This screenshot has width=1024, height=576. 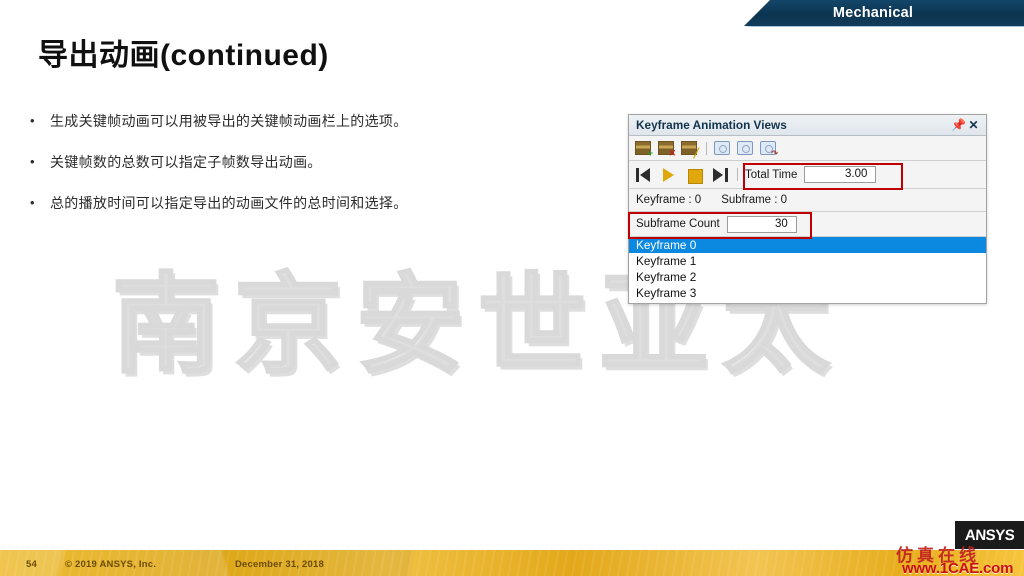 What do you see at coordinates (754, 200) in the screenshot?
I see `subframe-index-label: Subframe : 0` at bounding box center [754, 200].